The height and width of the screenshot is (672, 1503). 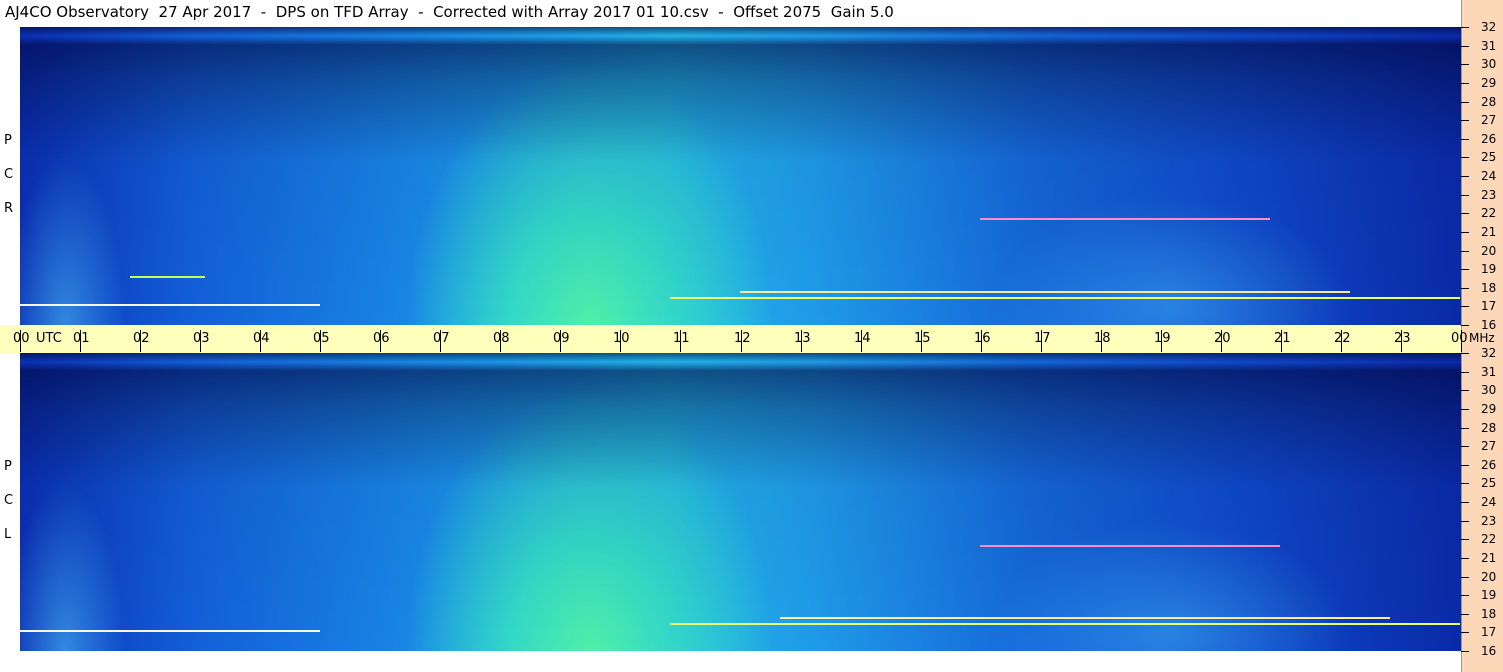 What do you see at coordinates (1489, 353) in the screenshot?
I see `mhz-tick-label: 32` at bounding box center [1489, 353].